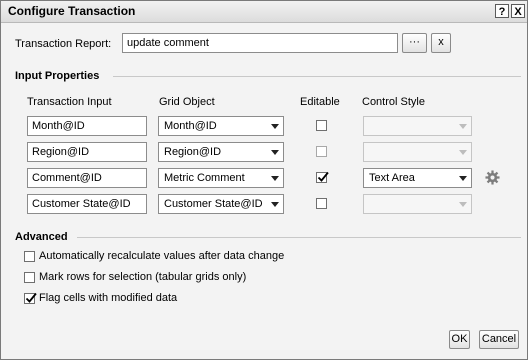 This screenshot has width=528, height=360. Describe the element at coordinates (41, 237) in the screenshot. I see `advanced-heading: Advanced` at that location.